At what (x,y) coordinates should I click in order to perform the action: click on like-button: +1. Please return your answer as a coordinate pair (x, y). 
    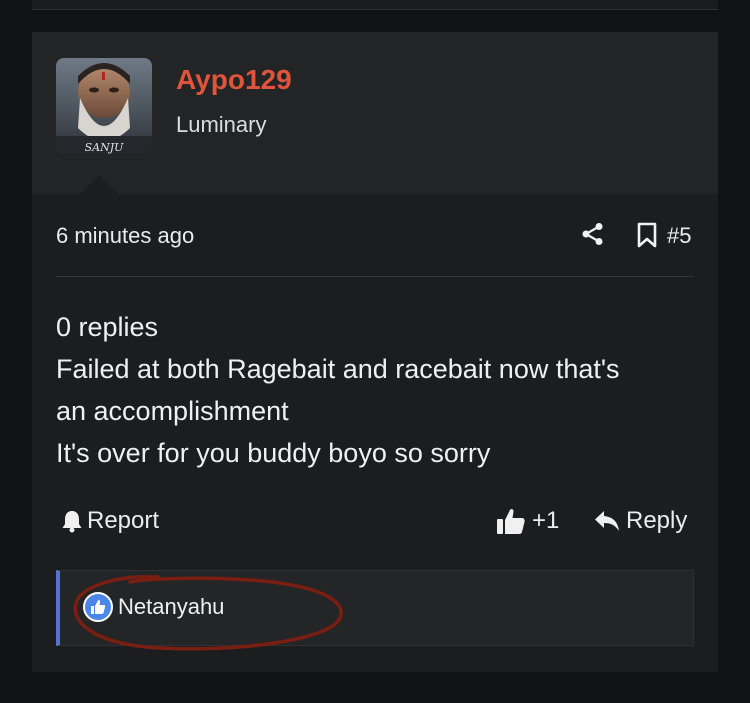
    Looking at the image, I should click on (527, 521).